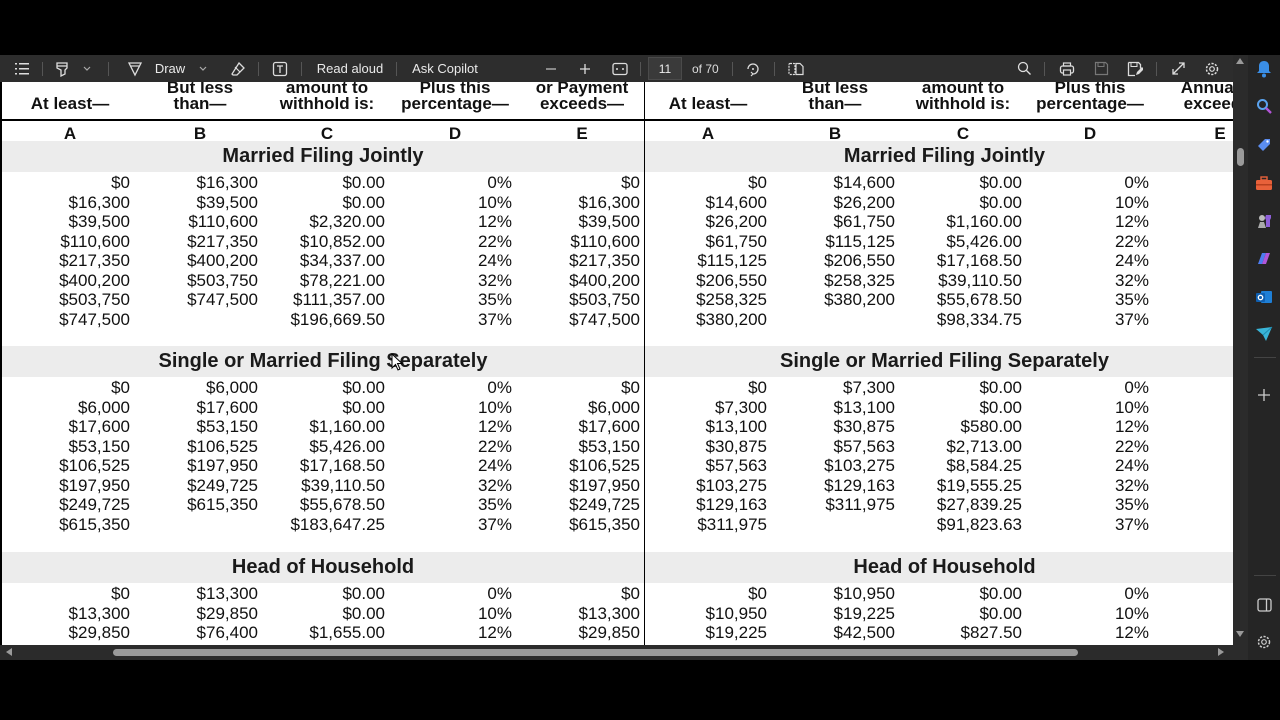 The height and width of the screenshot is (720, 1280). What do you see at coordinates (620, 68) in the screenshot?
I see `fit-page-button` at bounding box center [620, 68].